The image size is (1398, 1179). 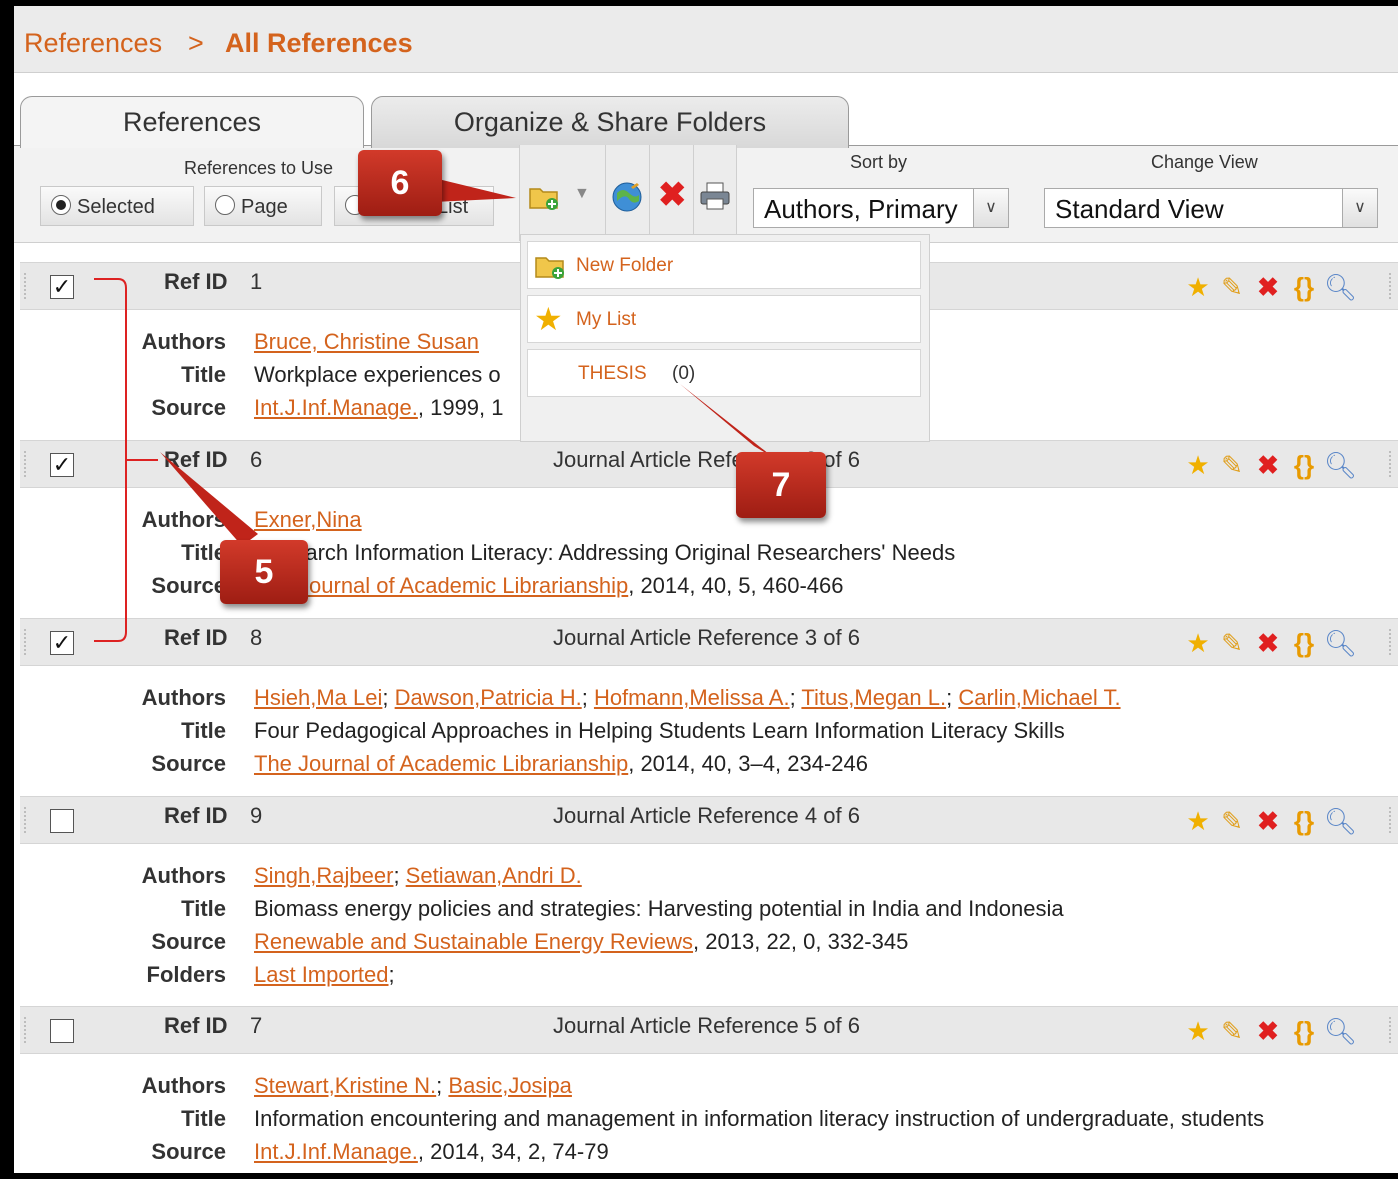 I want to click on author-link: Dawson,Patricia H., so click(x=488, y=697).